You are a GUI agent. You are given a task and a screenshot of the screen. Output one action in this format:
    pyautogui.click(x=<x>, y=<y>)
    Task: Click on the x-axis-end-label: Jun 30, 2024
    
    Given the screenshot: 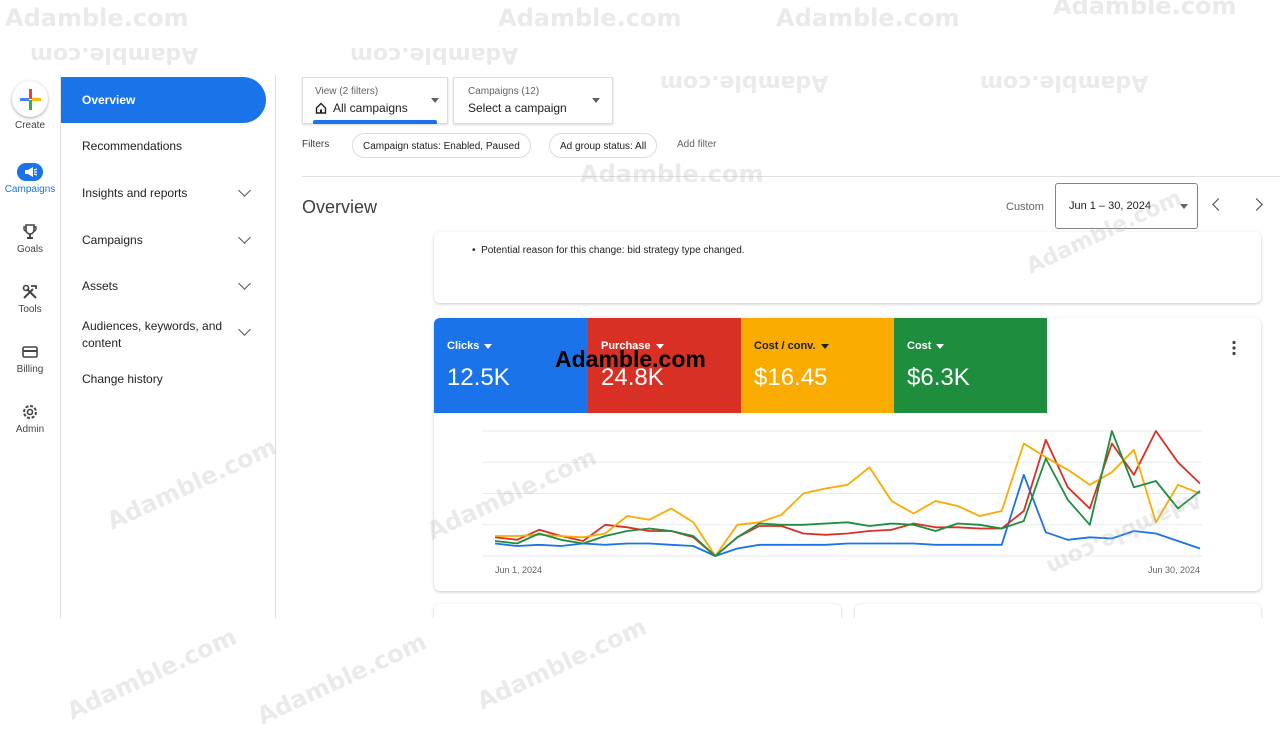 What is the action you would take?
    pyautogui.click(x=1174, y=570)
    